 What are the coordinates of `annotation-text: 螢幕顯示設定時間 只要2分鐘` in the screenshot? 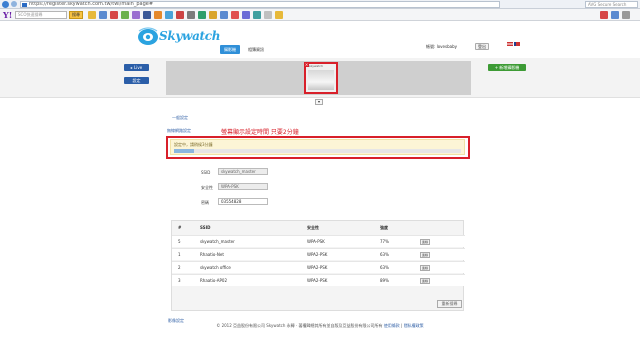 It's located at (260, 132).